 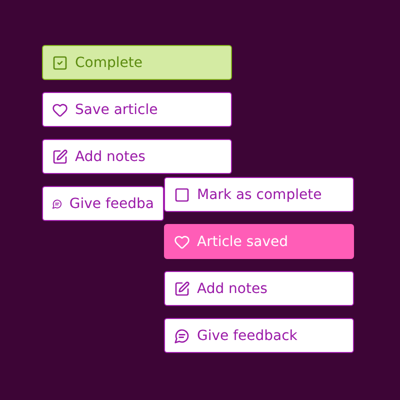 What do you see at coordinates (137, 109) in the screenshot?
I see `save-button: Save article` at bounding box center [137, 109].